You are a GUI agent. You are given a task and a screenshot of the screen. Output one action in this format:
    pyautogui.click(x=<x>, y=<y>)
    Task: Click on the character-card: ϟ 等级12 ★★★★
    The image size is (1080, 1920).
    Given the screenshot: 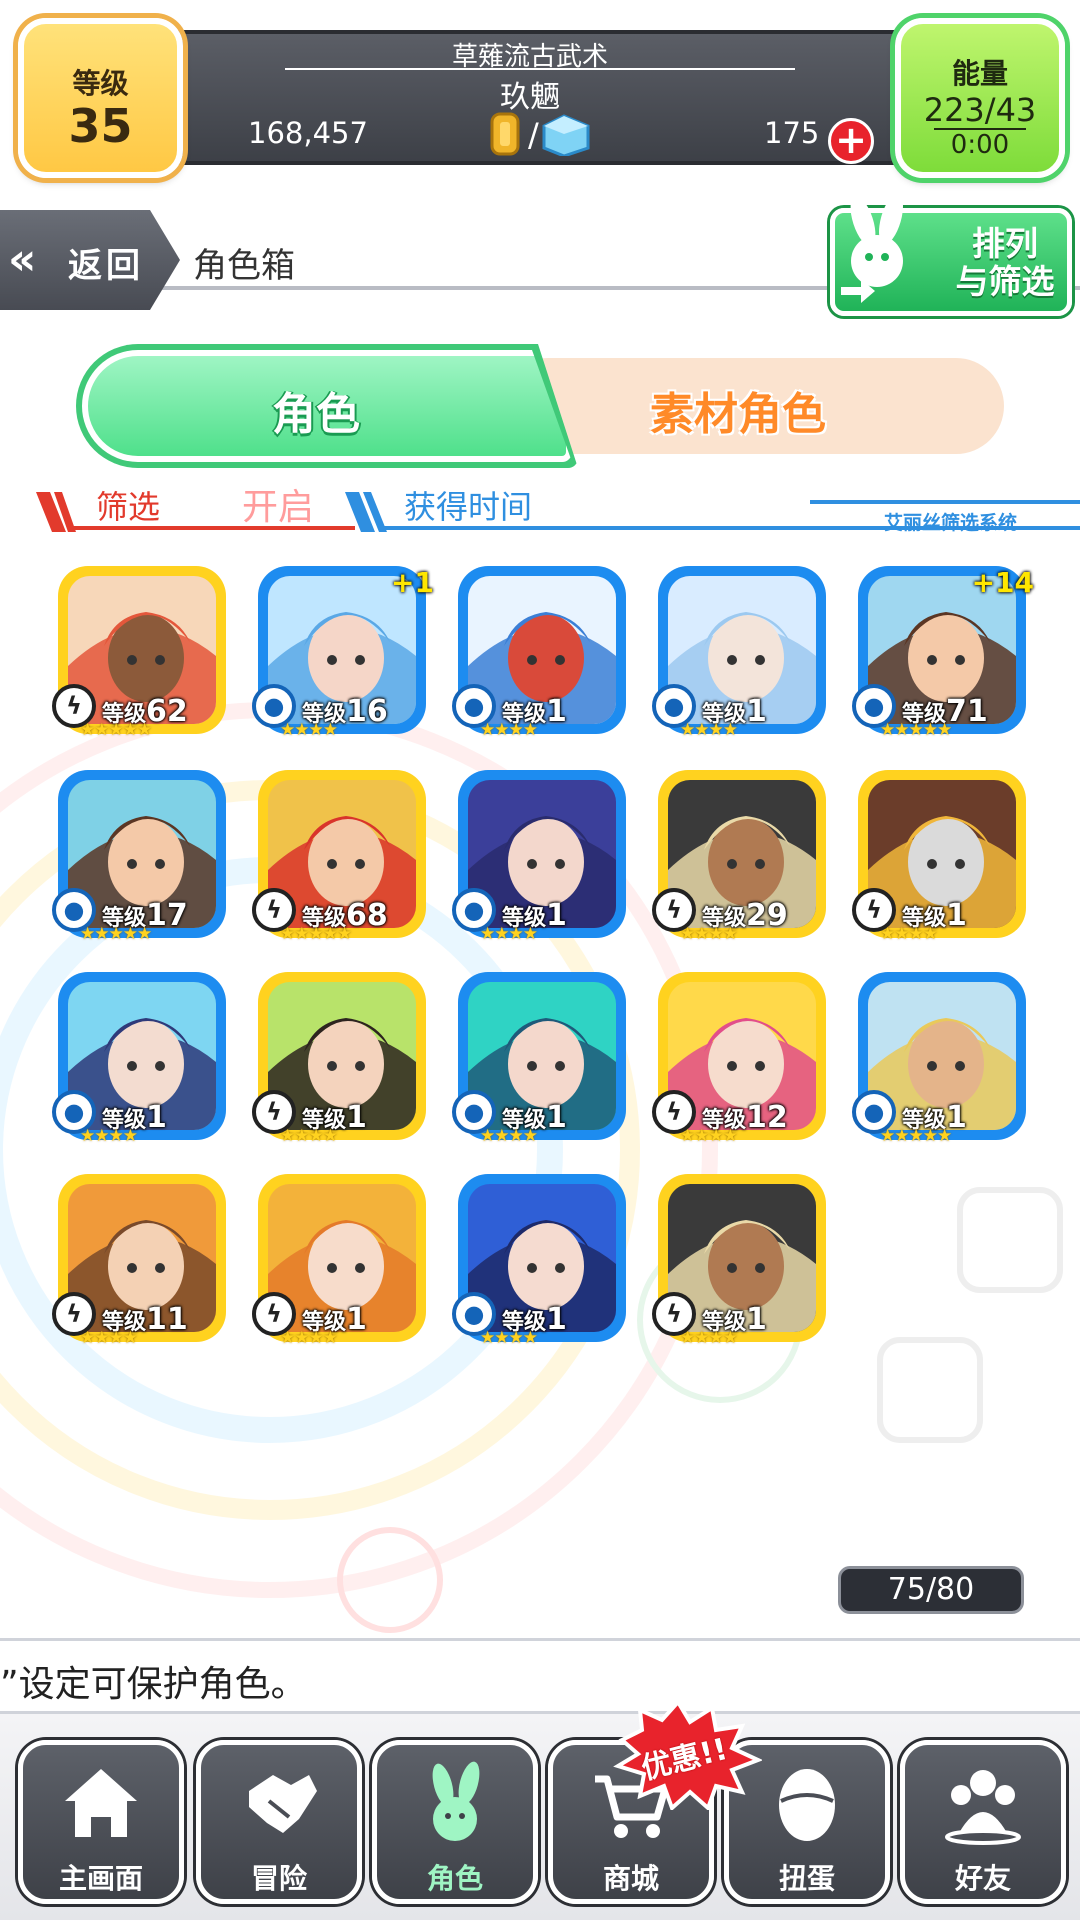 What is the action you would take?
    pyautogui.click(x=739, y=1059)
    